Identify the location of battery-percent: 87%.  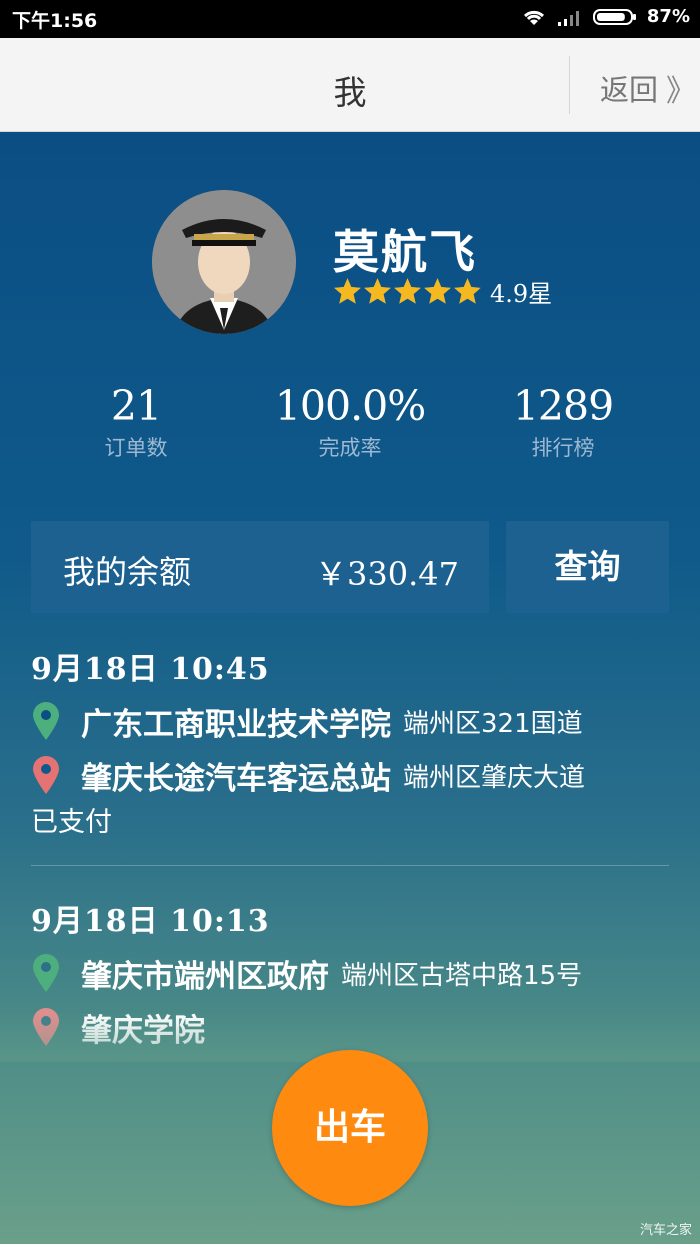
(668, 16).